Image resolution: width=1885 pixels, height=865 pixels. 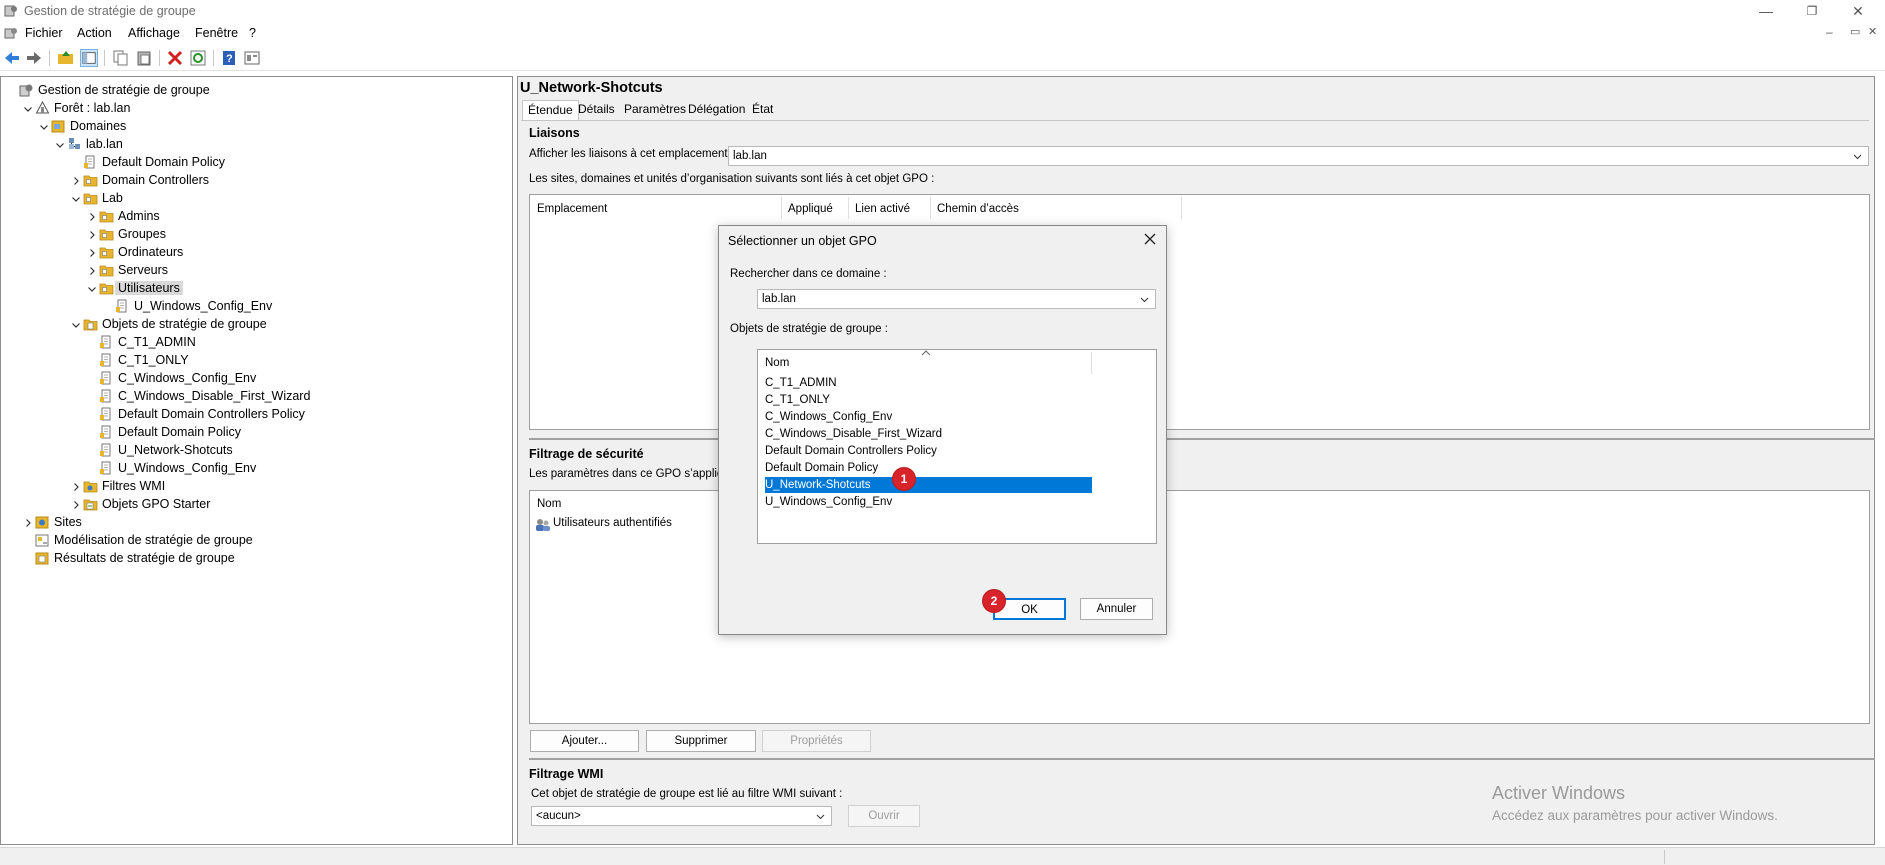 What do you see at coordinates (256, 90) in the screenshot?
I see `tree-node: Gestion de stratégie de groupe` at bounding box center [256, 90].